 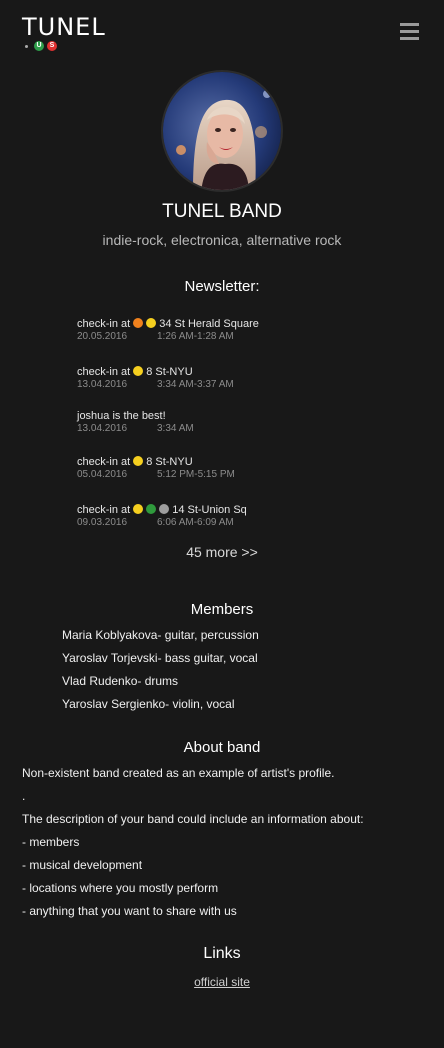 I want to click on hamburger-icon, so click(x=409, y=33).